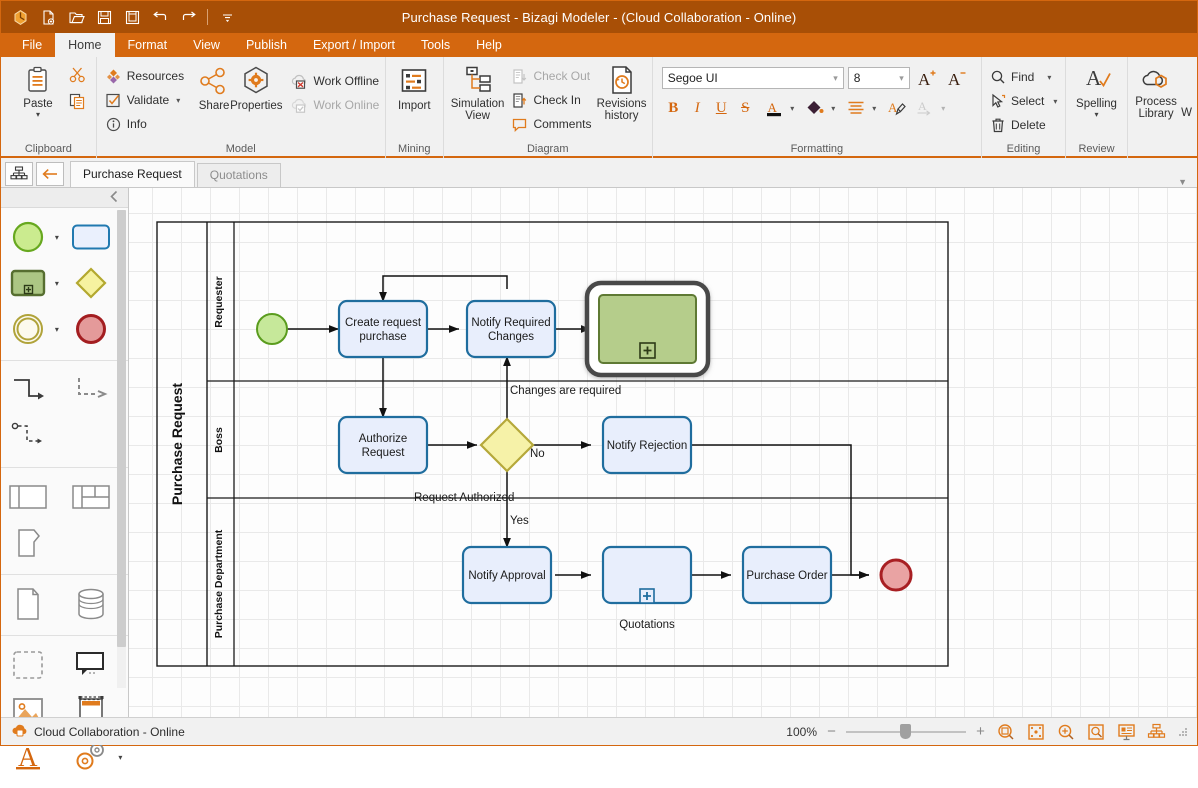 This screenshot has width=1198, height=788. What do you see at coordinates (238, 175) in the screenshot?
I see `doc-tab-quotations: Quotations` at bounding box center [238, 175].